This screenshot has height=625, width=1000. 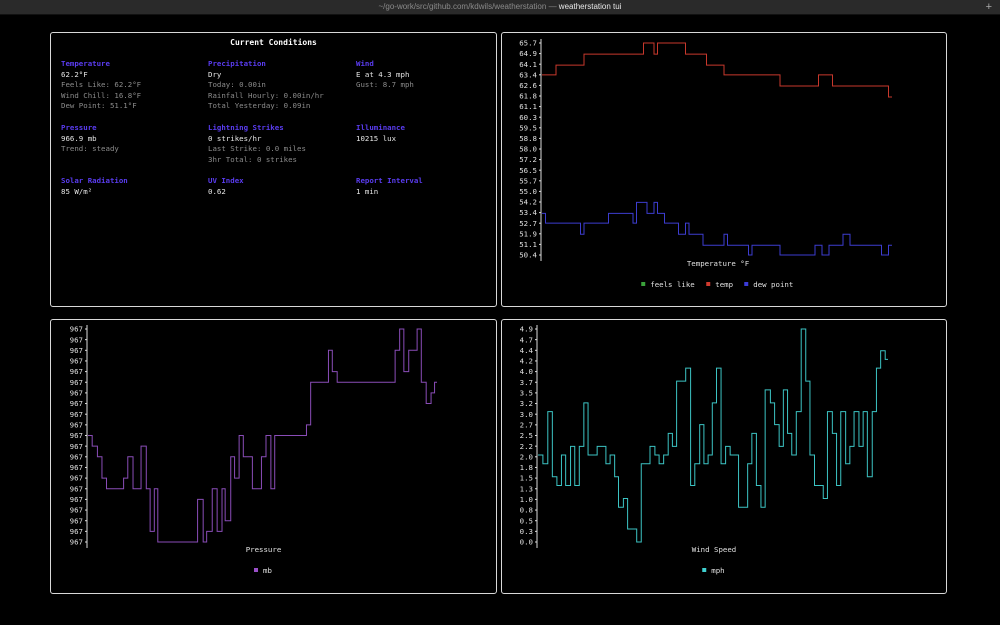 I want to click on y-tick-label: 0.0, so click(x=526, y=542).